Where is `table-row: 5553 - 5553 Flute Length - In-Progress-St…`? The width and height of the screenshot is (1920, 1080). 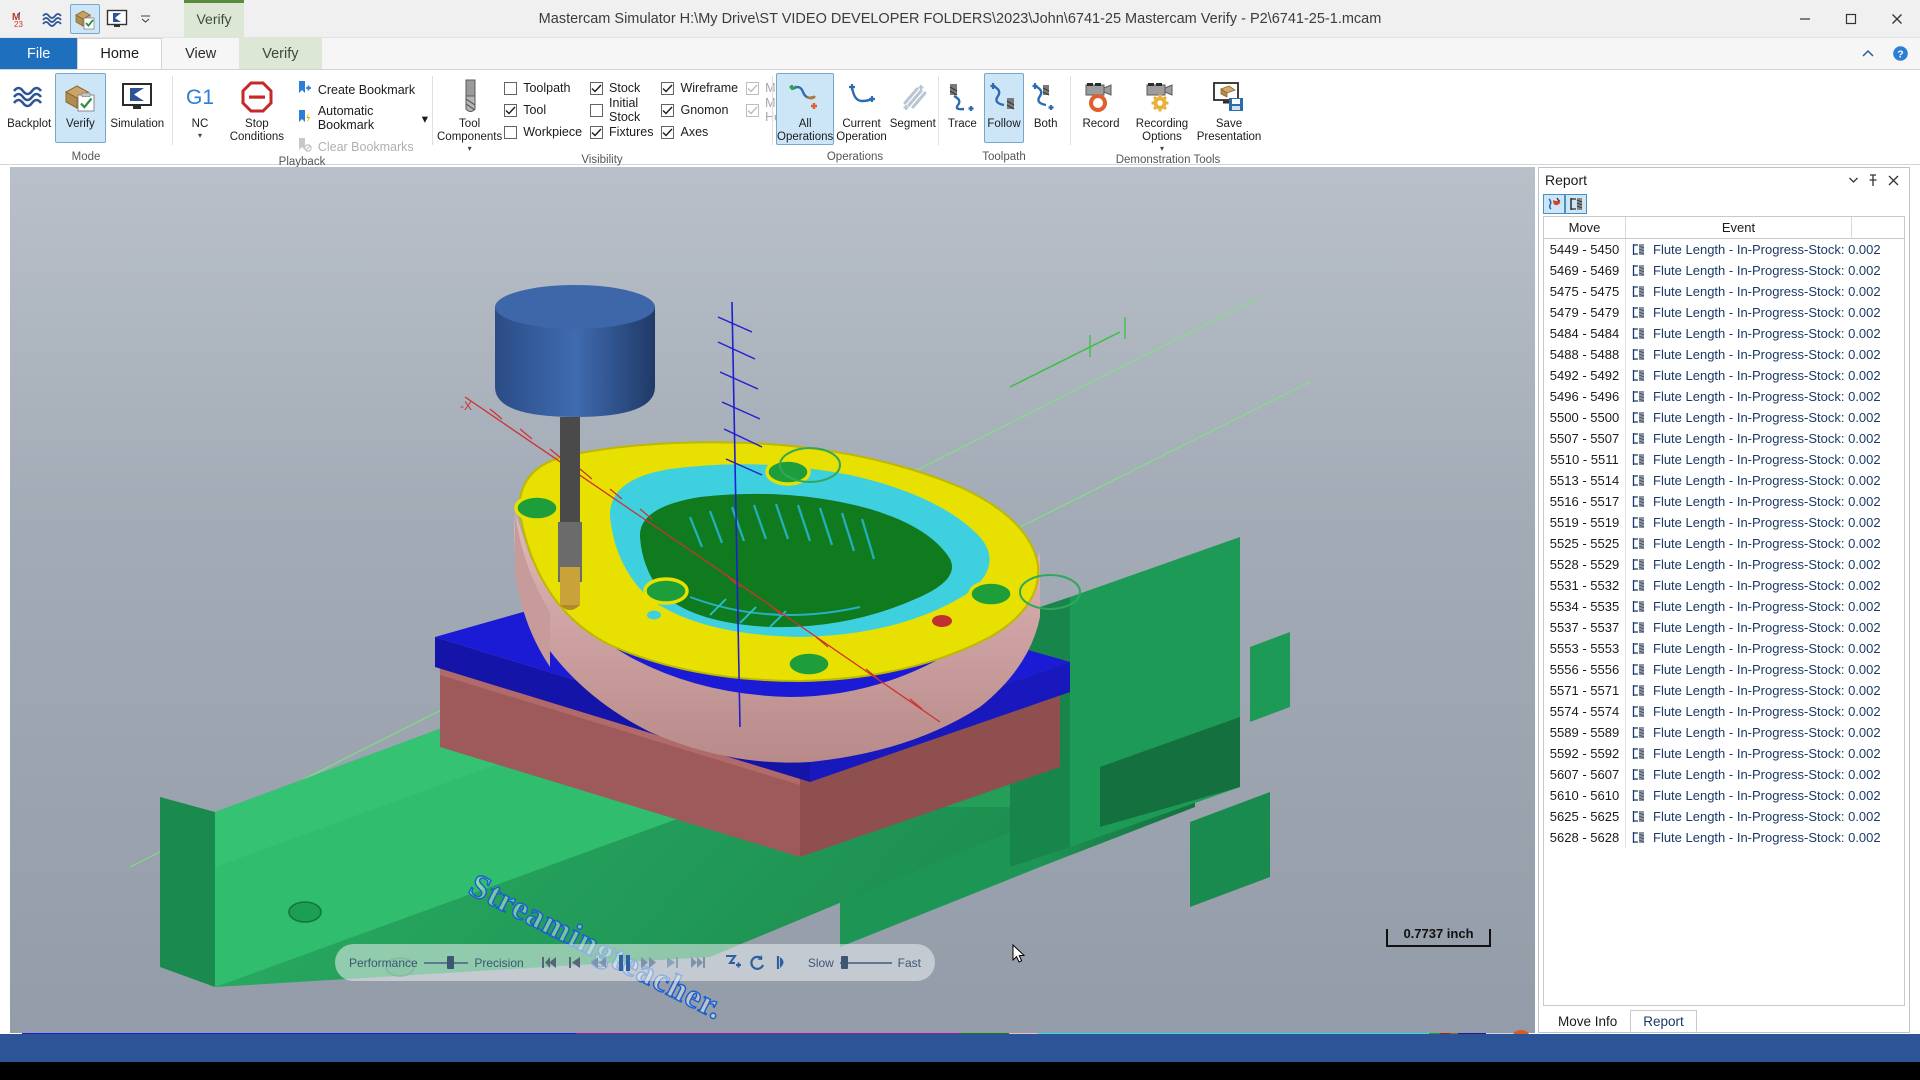
table-row: 5553 - 5553 Flute Length - In-Progress-St… is located at coordinates (1724, 648).